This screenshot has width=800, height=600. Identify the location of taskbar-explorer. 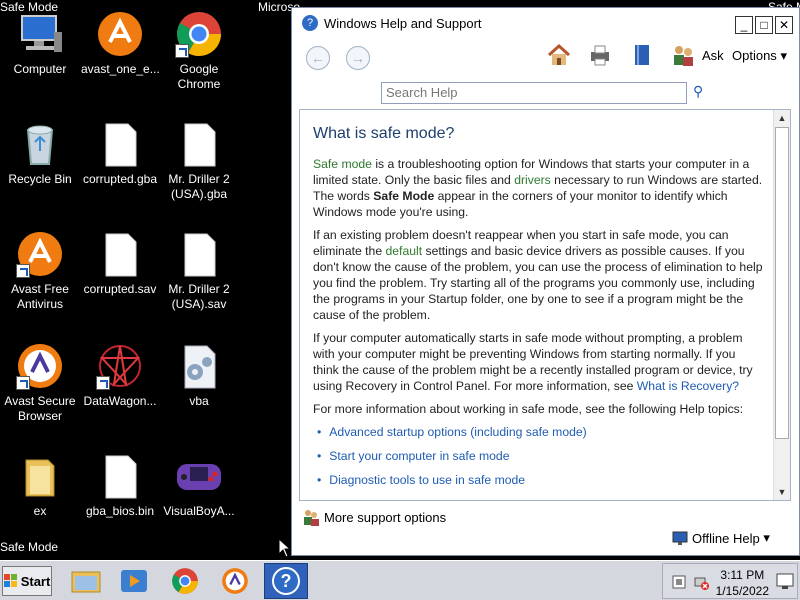
(86, 581).